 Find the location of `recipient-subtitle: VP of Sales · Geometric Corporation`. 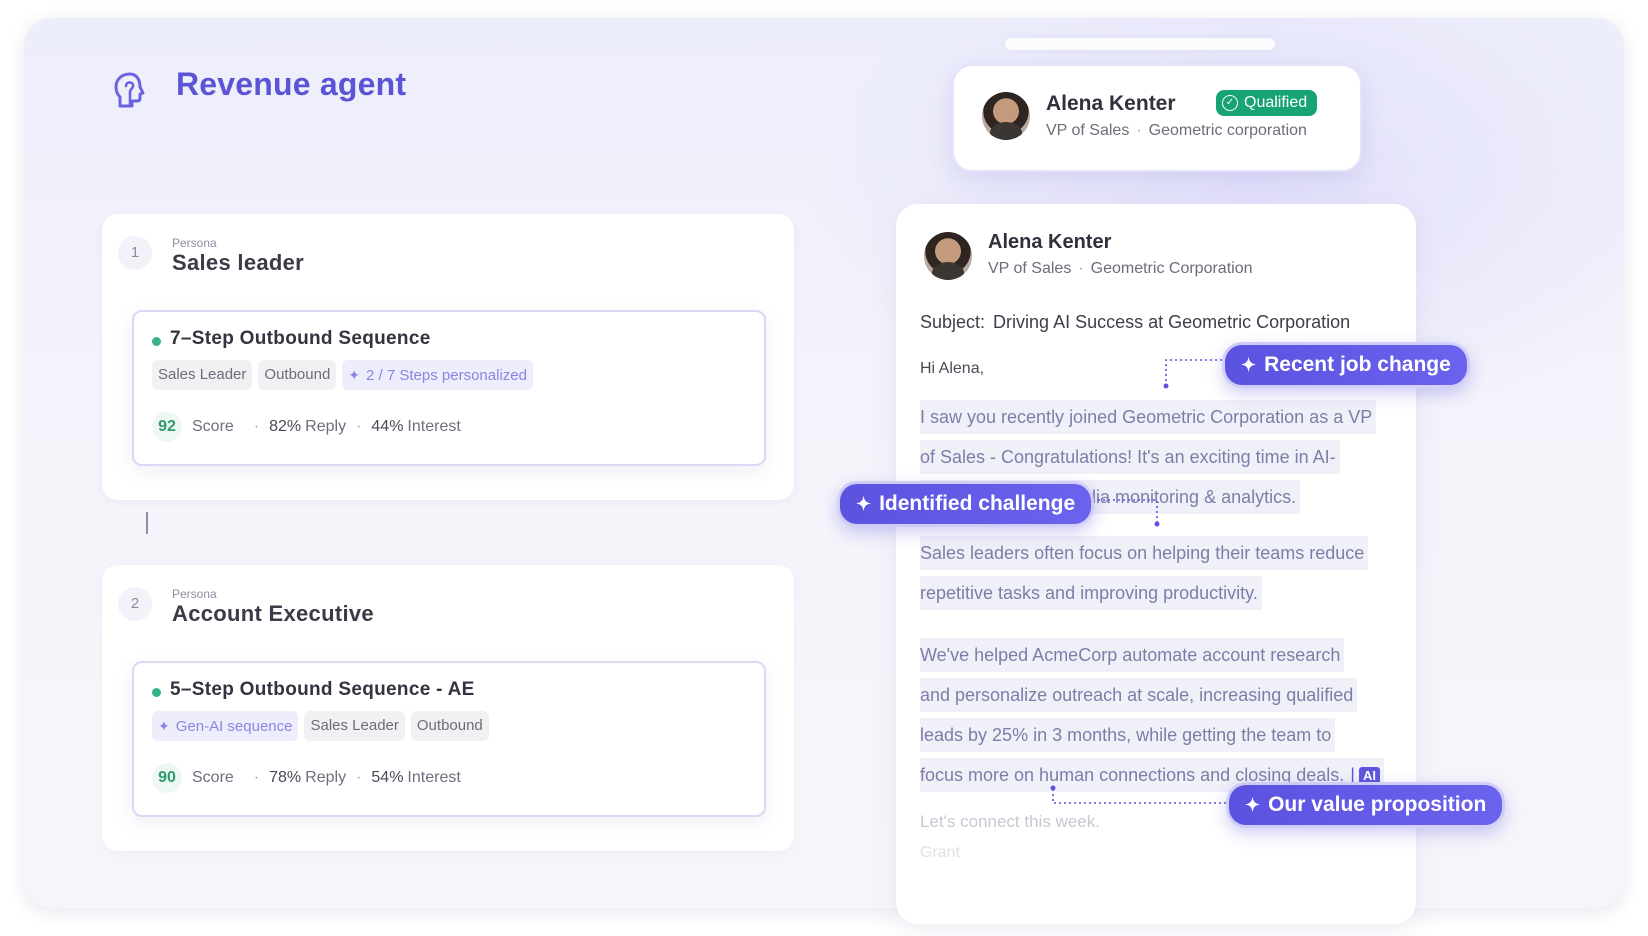

recipient-subtitle: VP of Sales · Geometric Corporation is located at coordinates (1120, 268).